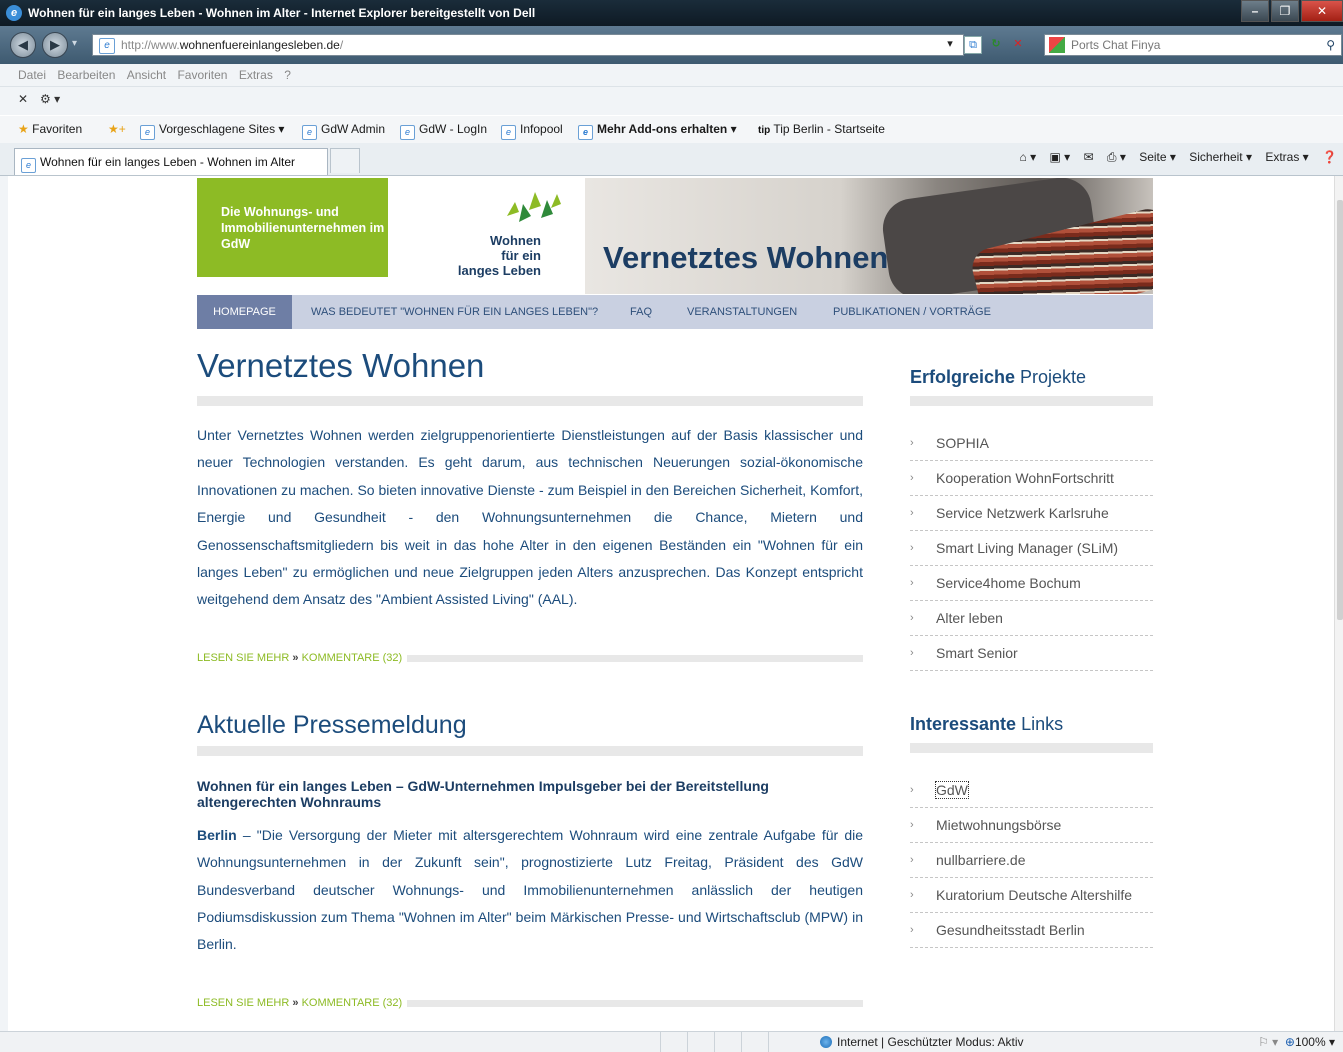 Image resolution: width=1343 pixels, height=1052 pixels. I want to click on recent-pages-chevron-icon: ▾, so click(74, 43).